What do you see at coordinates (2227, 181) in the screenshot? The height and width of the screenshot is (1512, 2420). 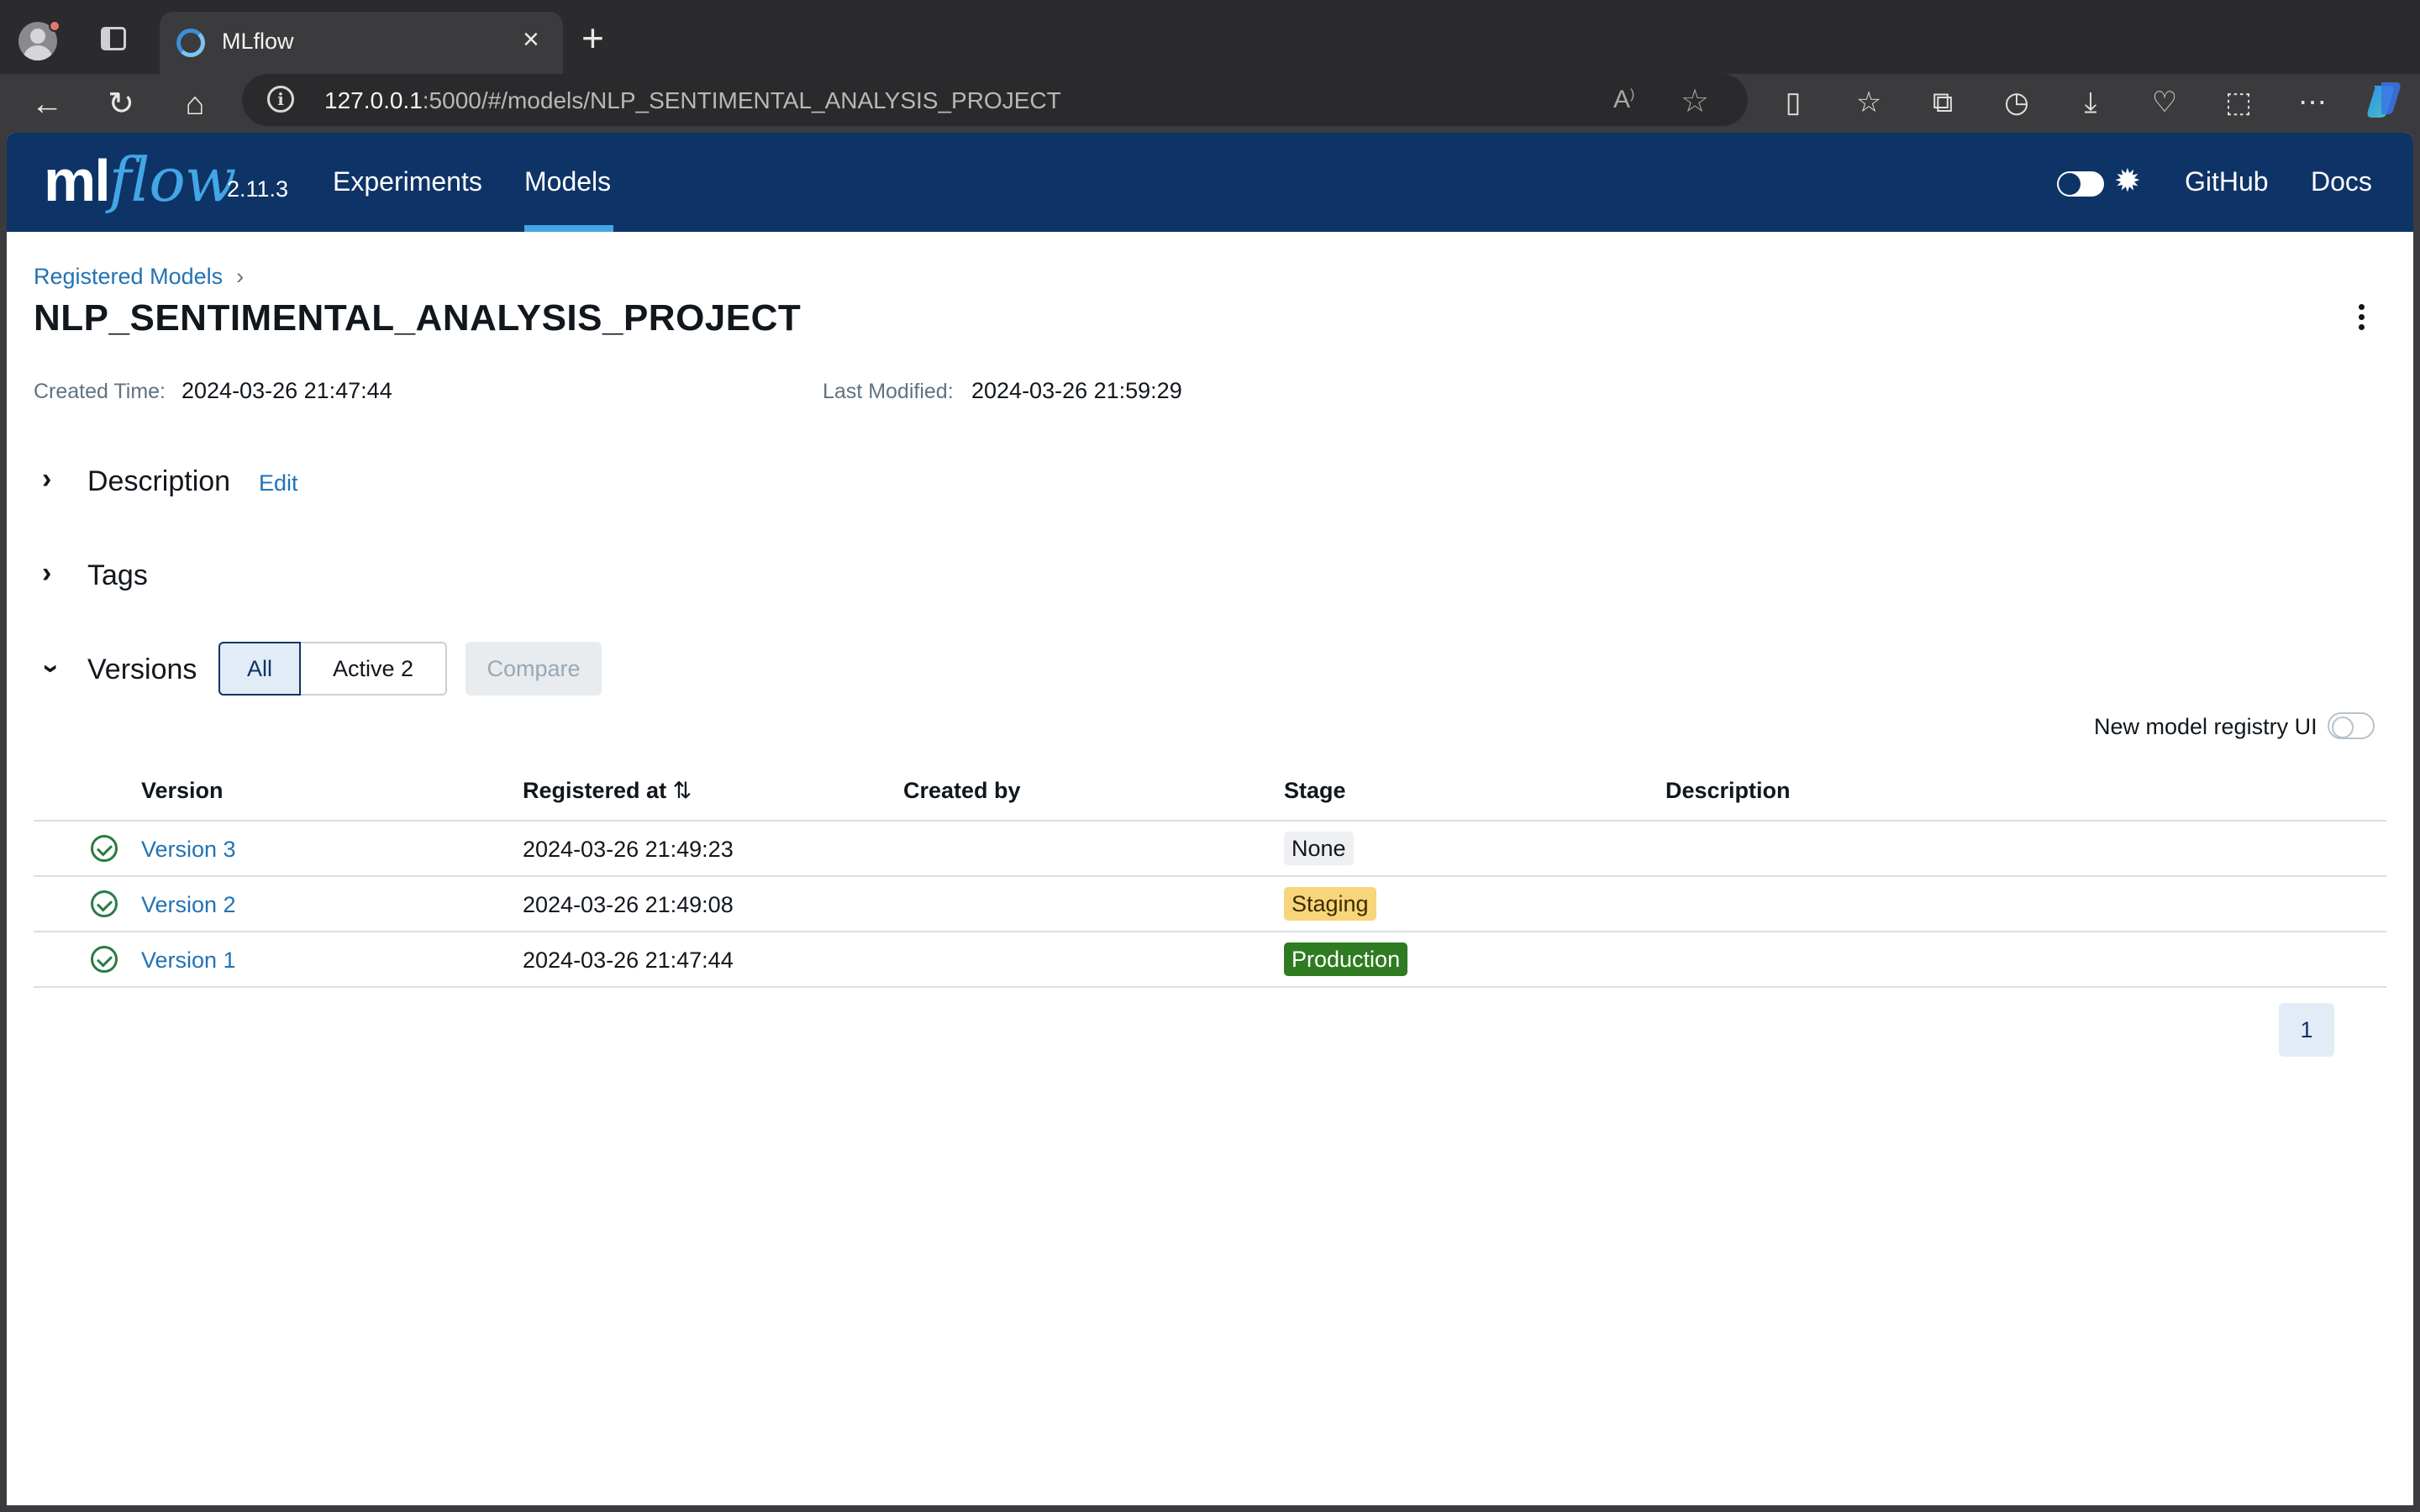 I see `github-link: GitHub` at bounding box center [2227, 181].